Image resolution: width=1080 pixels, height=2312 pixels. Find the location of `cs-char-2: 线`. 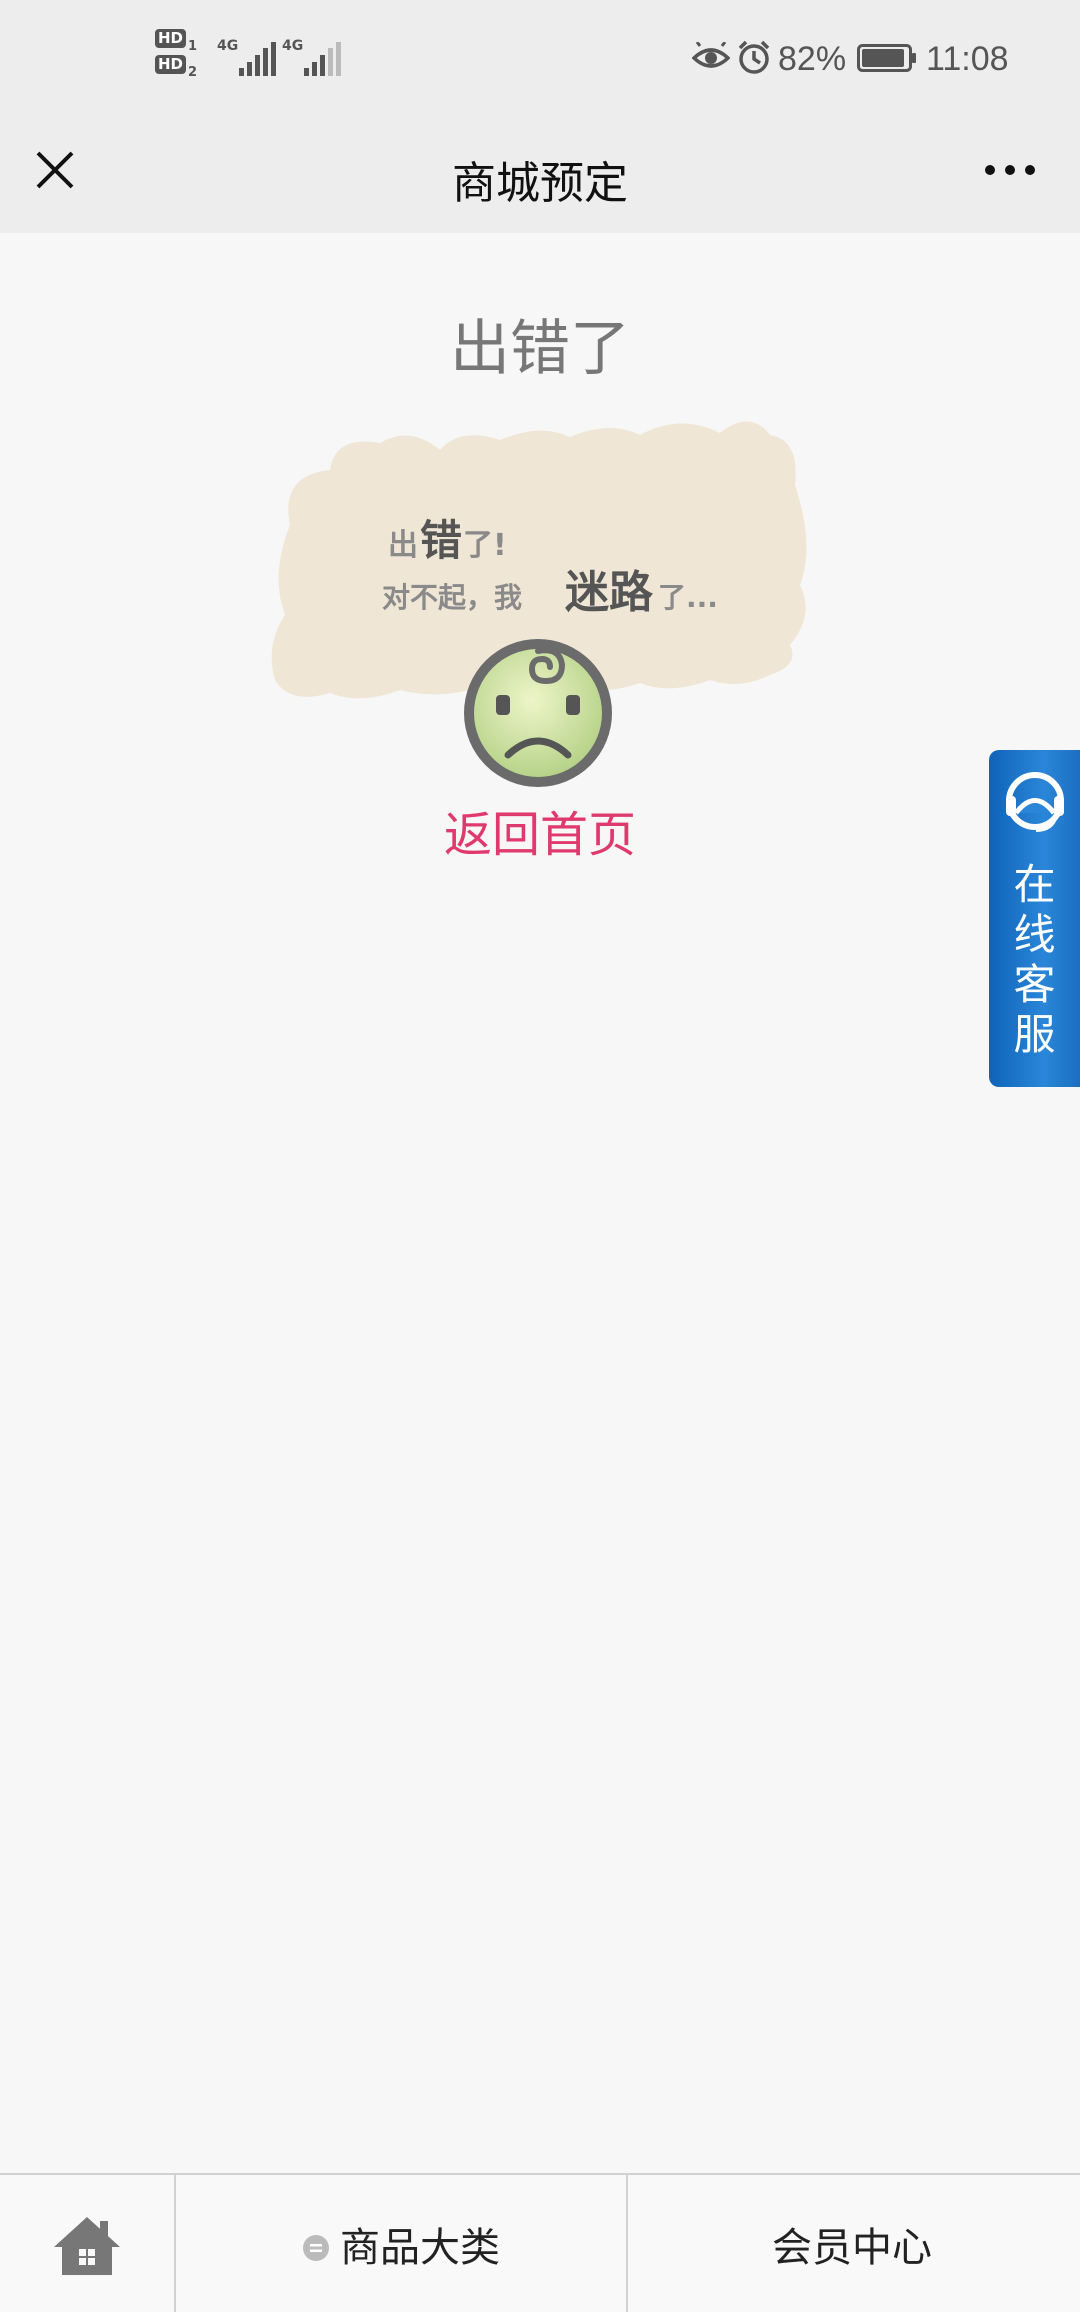

cs-char-2: 线 is located at coordinates (1034, 934).